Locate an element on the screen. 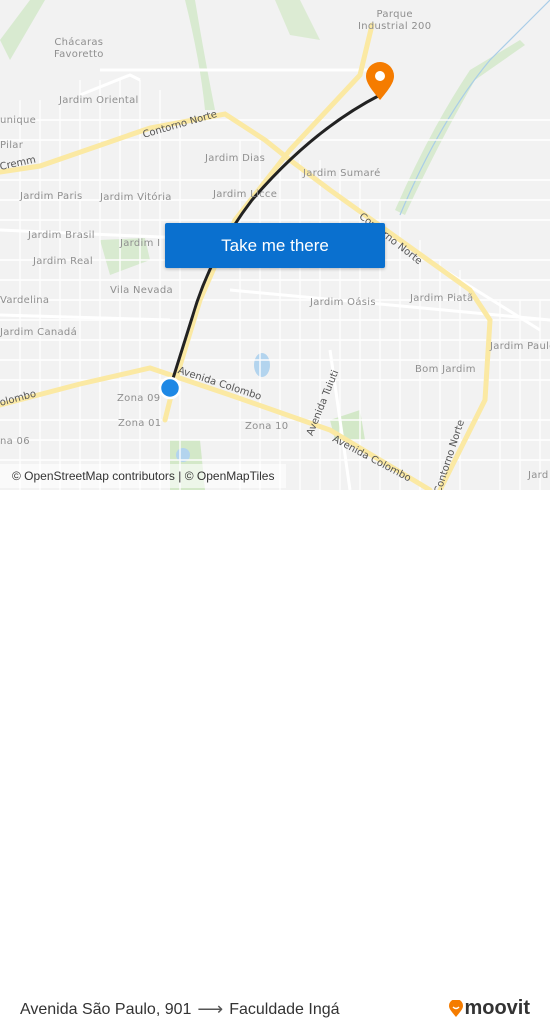 Image resolution: width=550 pixels, height=1020 pixels. label-zona-09: Zona 09 is located at coordinates (139, 398).